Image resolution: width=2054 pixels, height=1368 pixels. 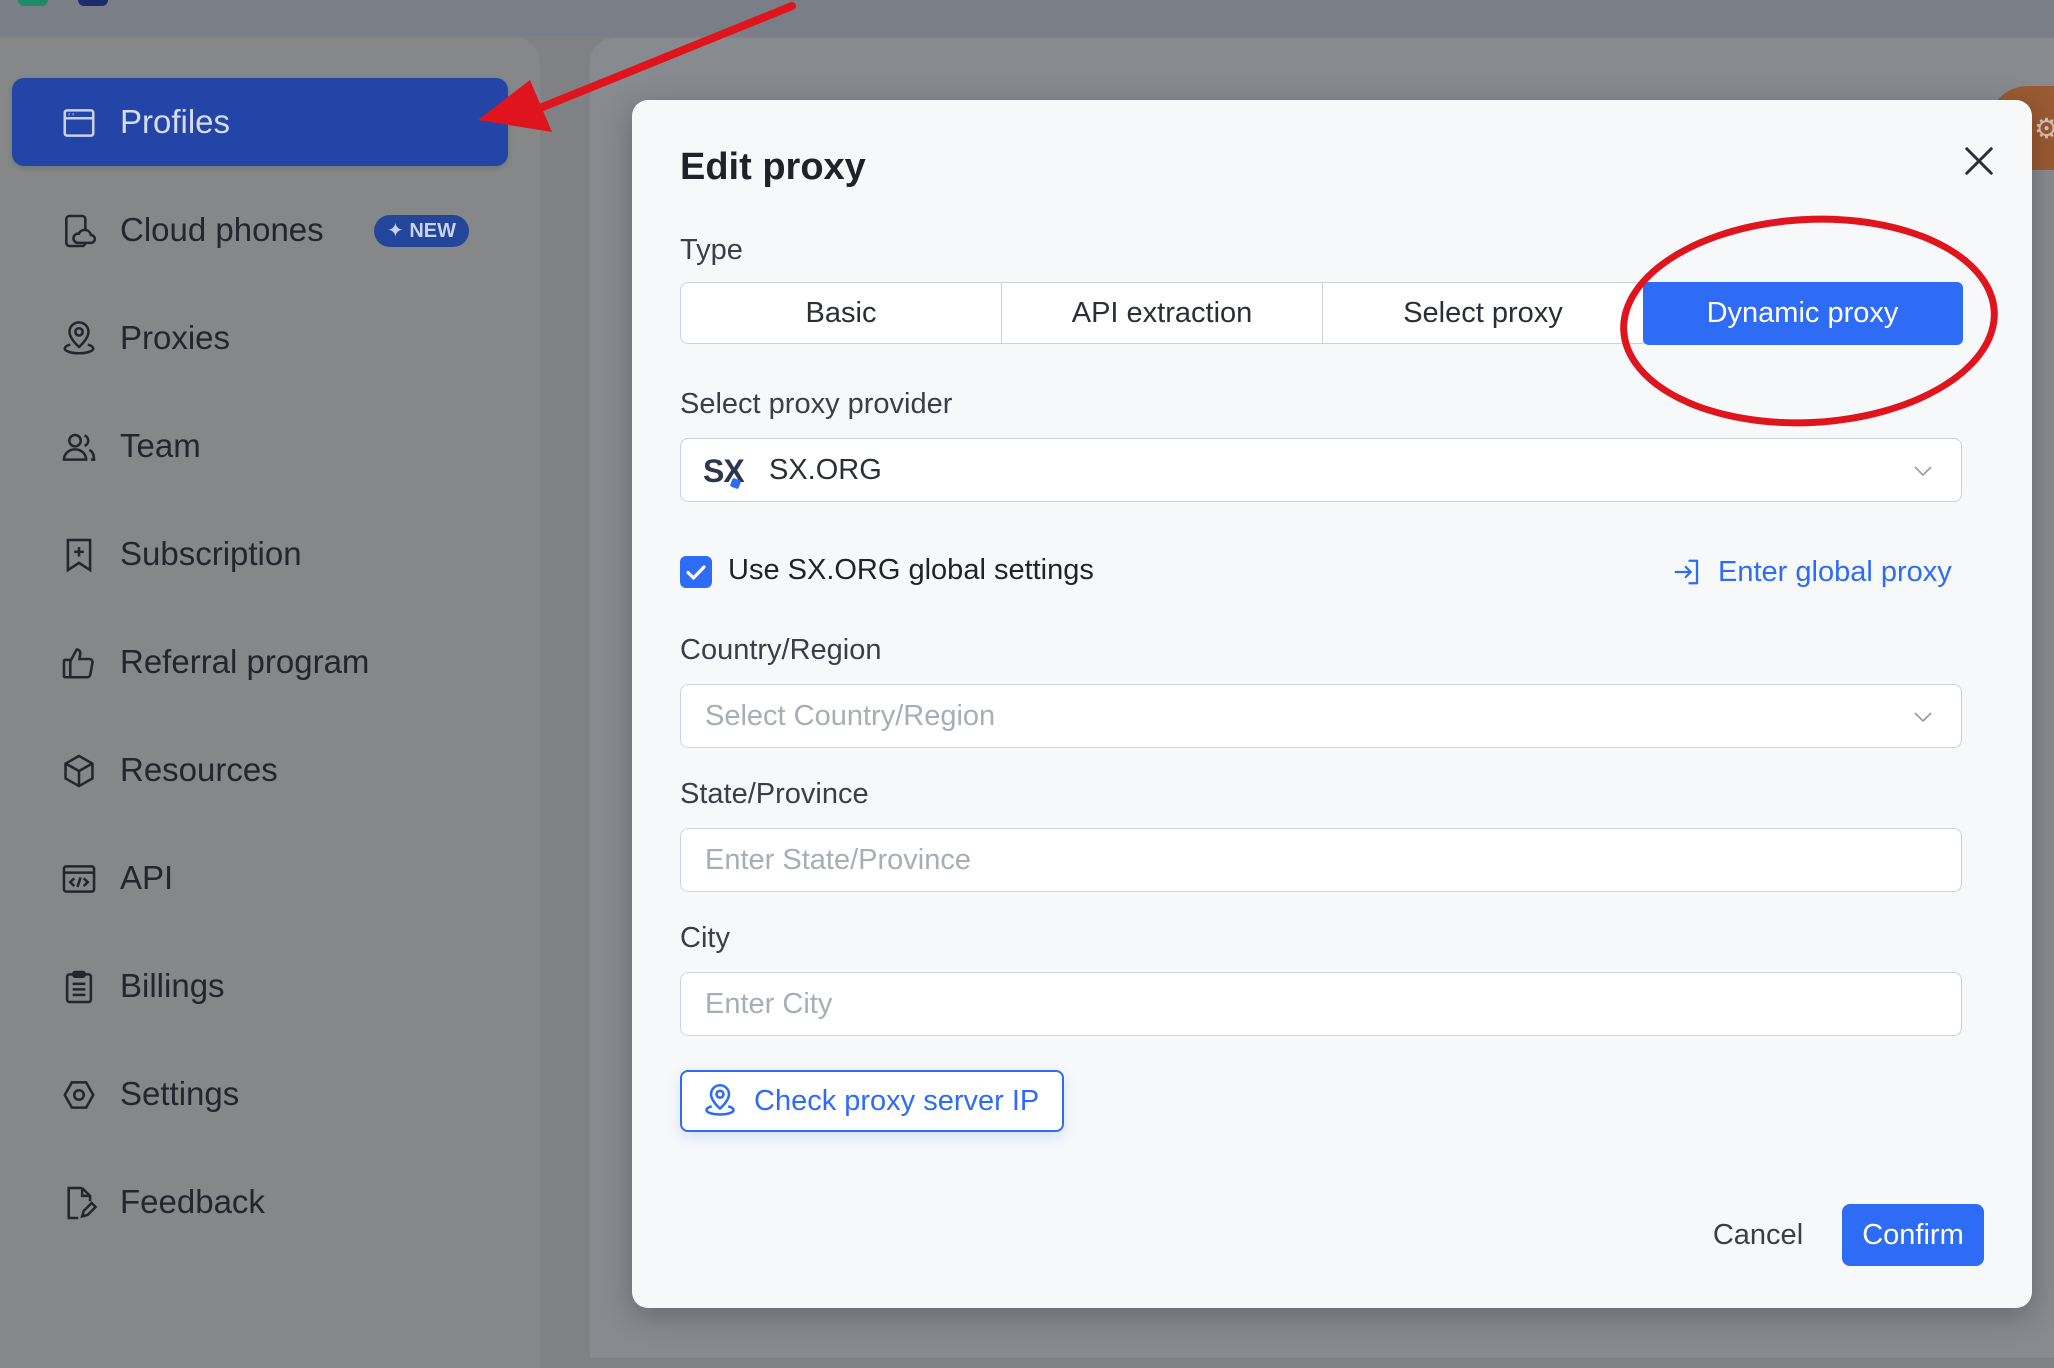 I want to click on type-option-basic: Basic, so click(x=841, y=313).